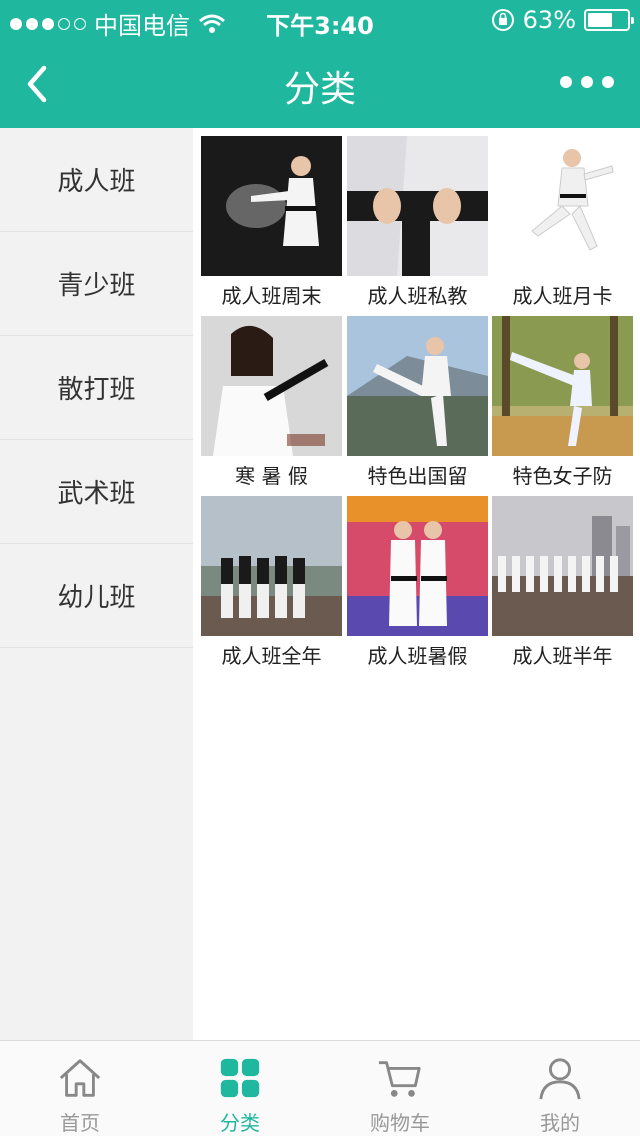  I want to click on bottom-tab-bar: 首页 分类 购物车 我的, so click(320, 1088).